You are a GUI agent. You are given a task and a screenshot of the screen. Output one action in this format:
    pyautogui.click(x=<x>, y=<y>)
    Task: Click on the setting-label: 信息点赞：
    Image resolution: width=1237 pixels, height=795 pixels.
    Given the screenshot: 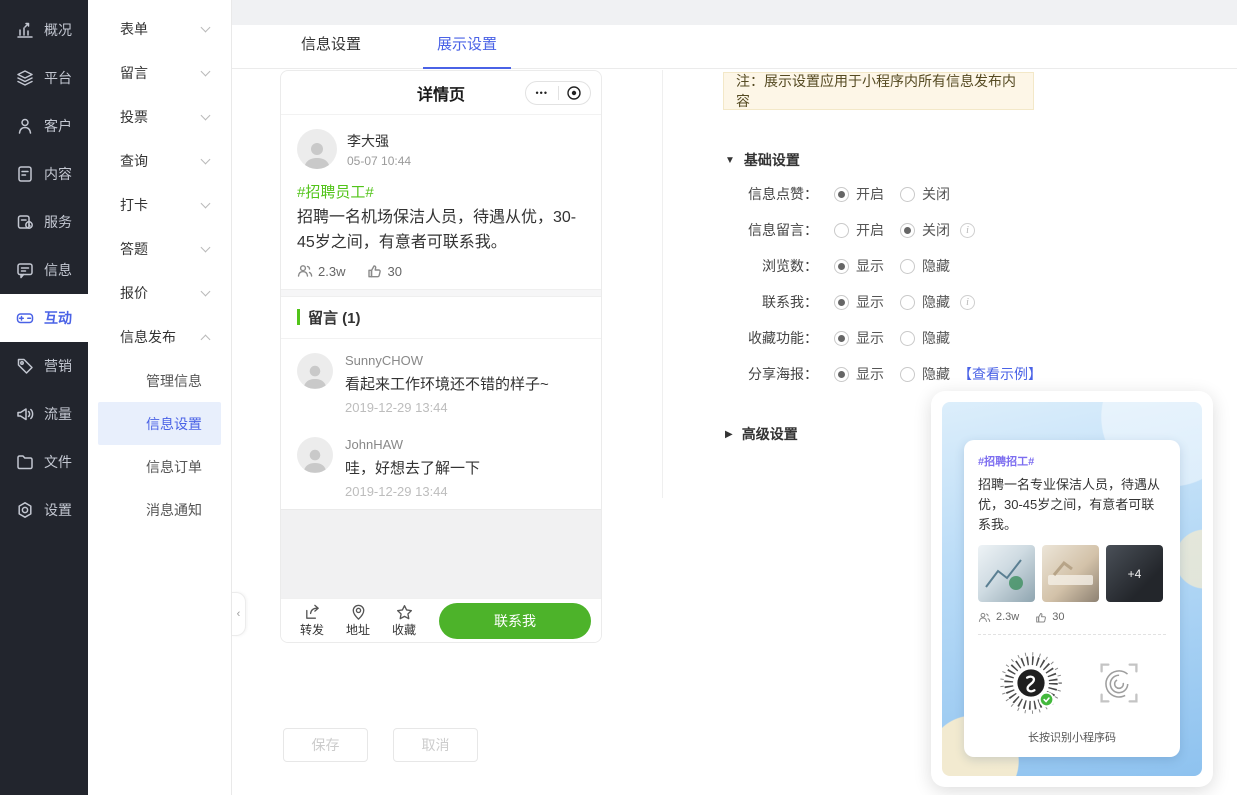 What is the action you would take?
    pyautogui.click(x=783, y=194)
    